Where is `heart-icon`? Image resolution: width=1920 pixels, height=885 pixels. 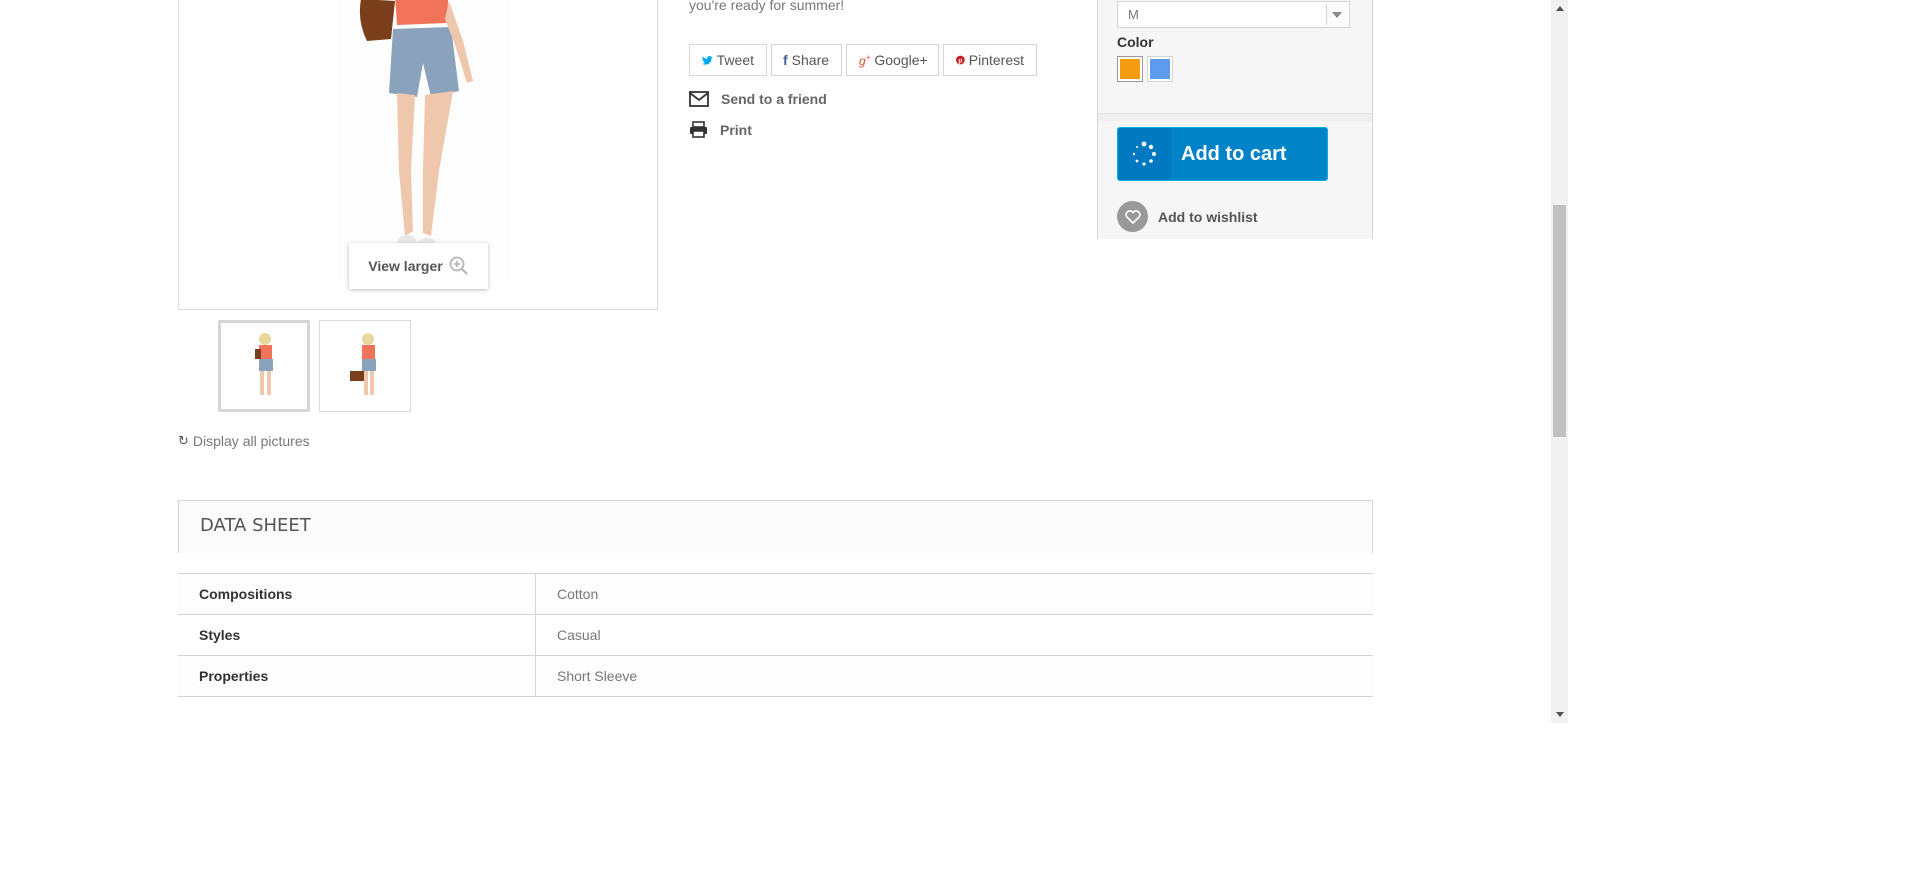 heart-icon is located at coordinates (1132, 216).